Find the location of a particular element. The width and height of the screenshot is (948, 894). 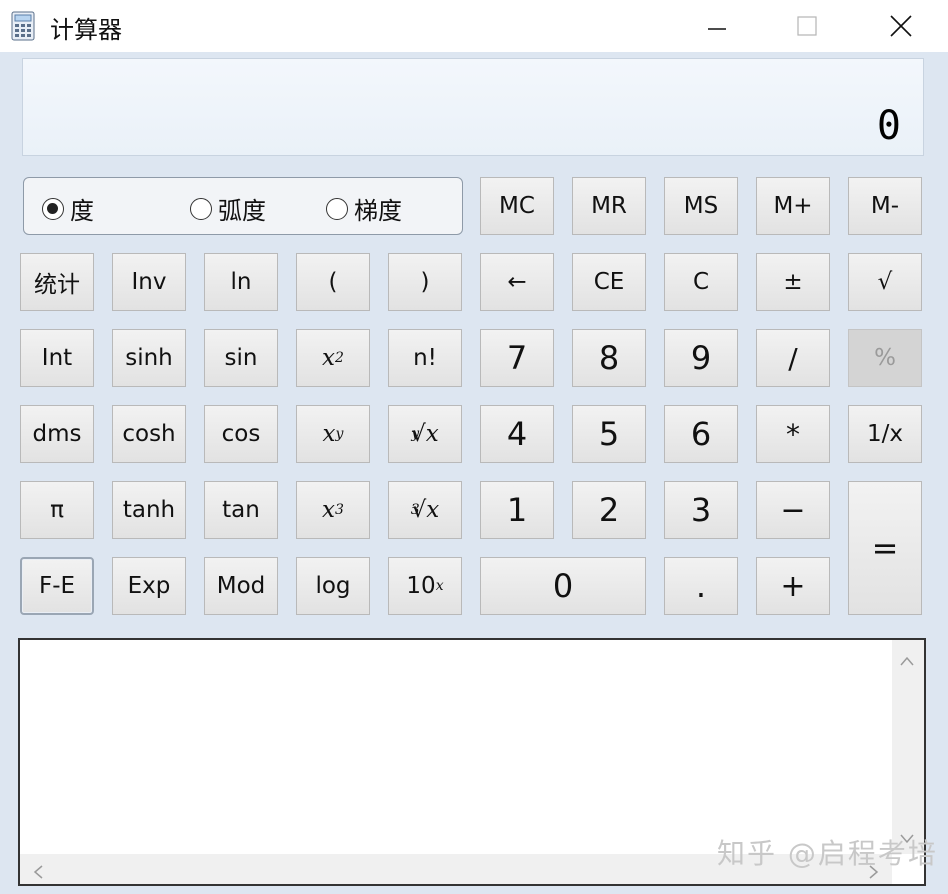

sin-button: sin is located at coordinates (241, 358).